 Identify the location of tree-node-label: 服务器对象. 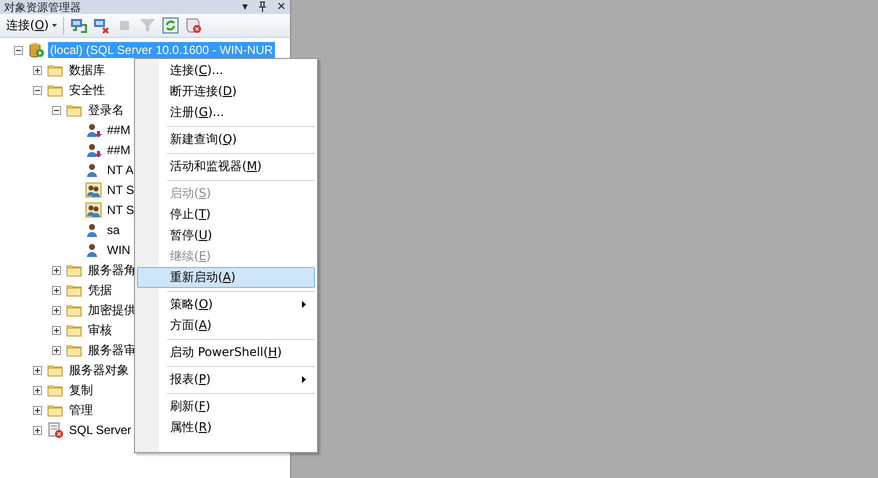
(99, 370).